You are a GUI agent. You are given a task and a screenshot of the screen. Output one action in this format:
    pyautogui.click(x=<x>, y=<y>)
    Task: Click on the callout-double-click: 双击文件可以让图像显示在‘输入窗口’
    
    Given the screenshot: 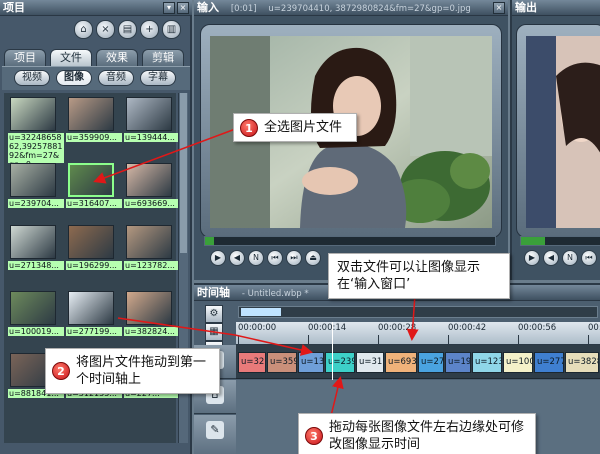 What is the action you would take?
    pyautogui.click(x=419, y=276)
    